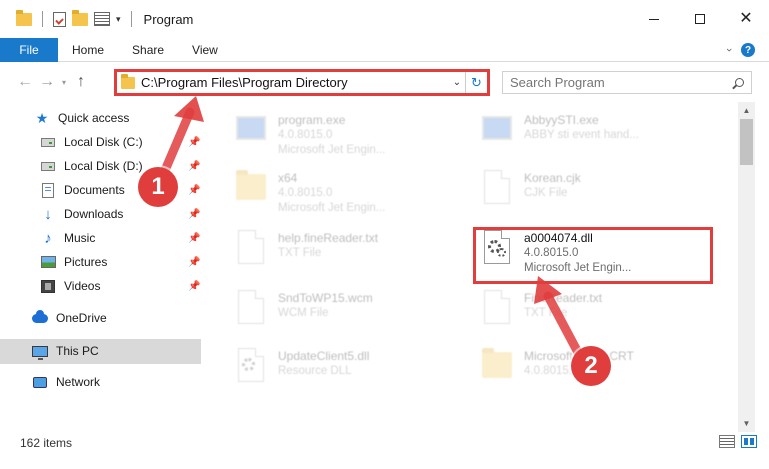 This screenshot has width=769, height=469. Describe the element at coordinates (739, 82) in the screenshot. I see `search-icon` at that location.